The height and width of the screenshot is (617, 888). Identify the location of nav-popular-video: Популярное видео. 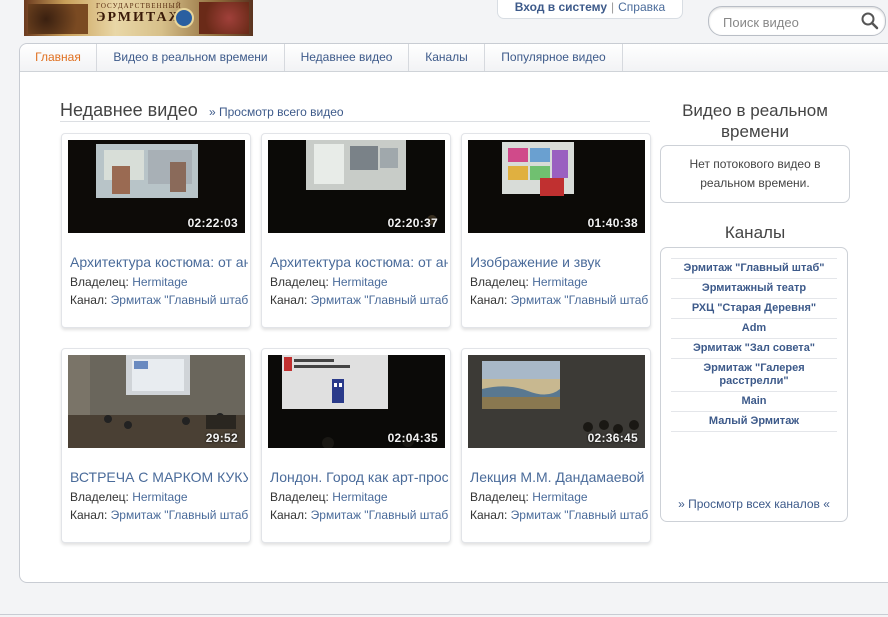
(554, 57).